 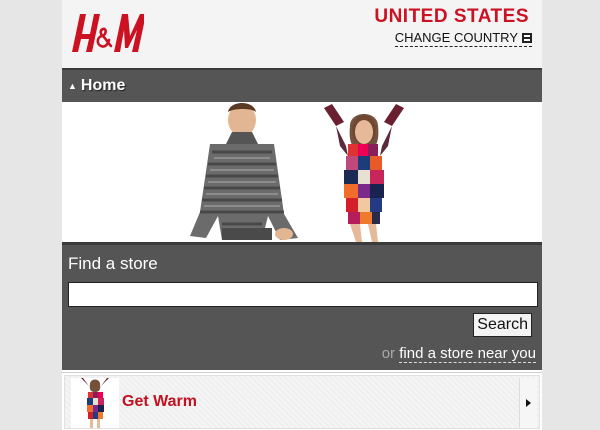 I want to click on promo-title: Get Warm, so click(x=159, y=402).